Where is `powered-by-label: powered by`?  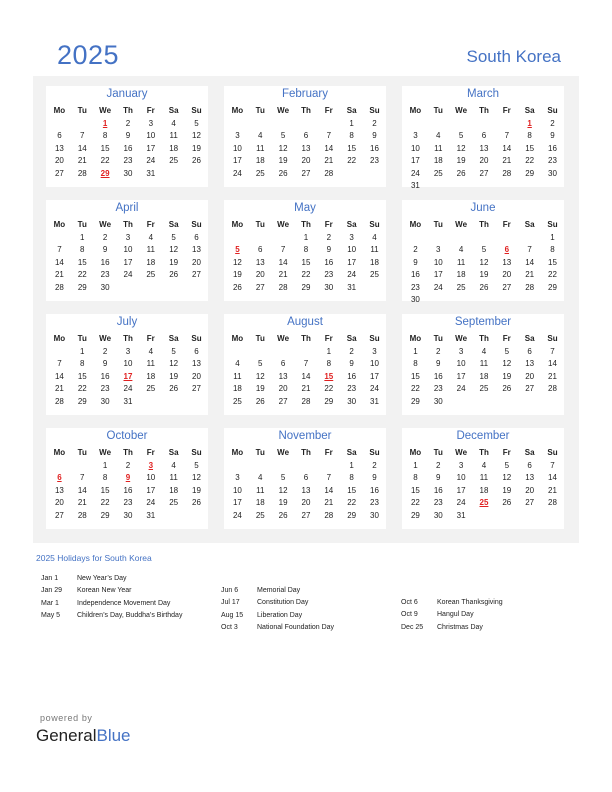
powered-by-label: powered by is located at coordinates (66, 718).